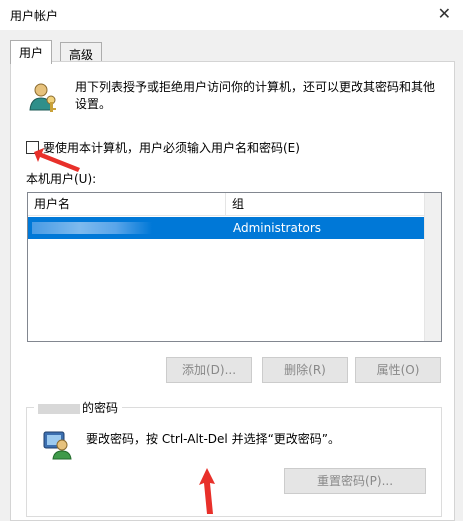  I want to click on window-title: 用户帐户, so click(34, 16).